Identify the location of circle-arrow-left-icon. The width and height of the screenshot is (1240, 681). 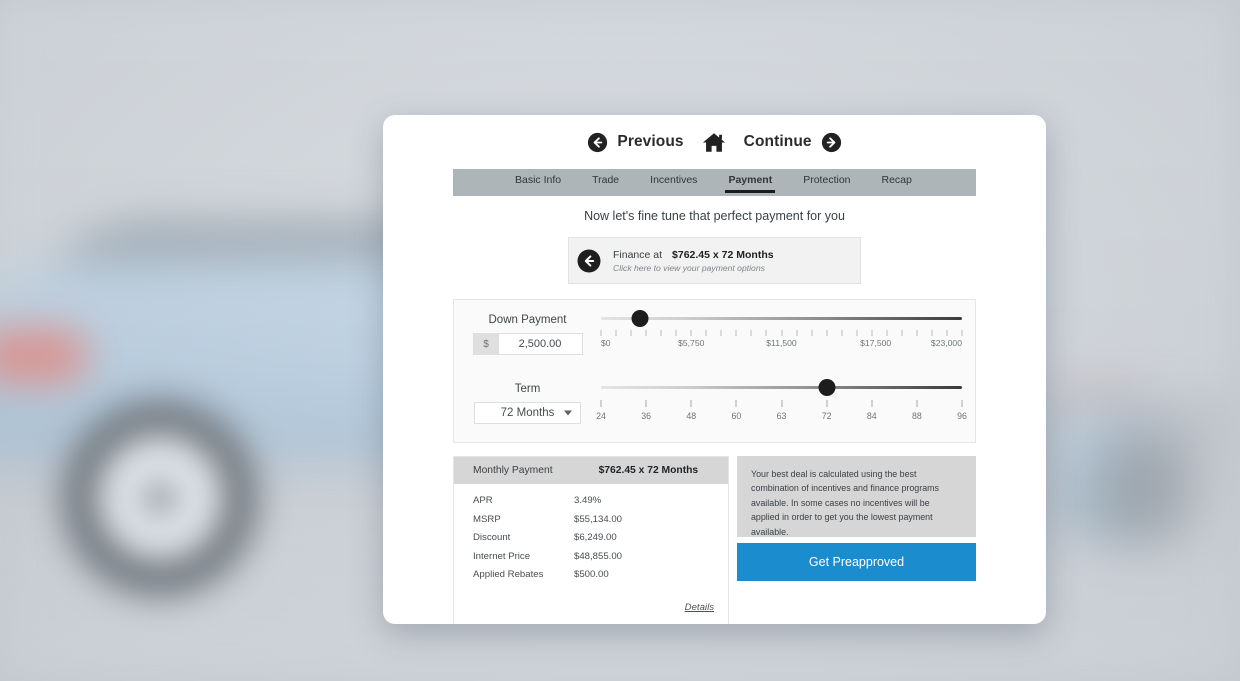
(589, 260).